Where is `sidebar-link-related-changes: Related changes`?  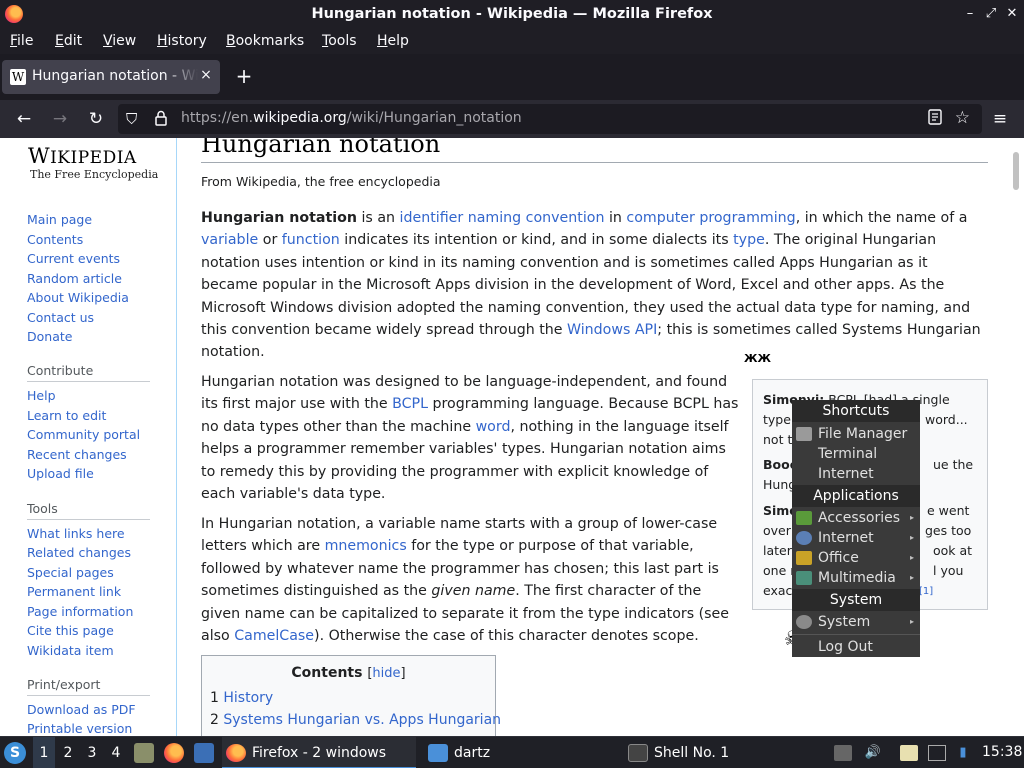 sidebar-link-related-changes: Related changes is located at coordinates (79, 552).